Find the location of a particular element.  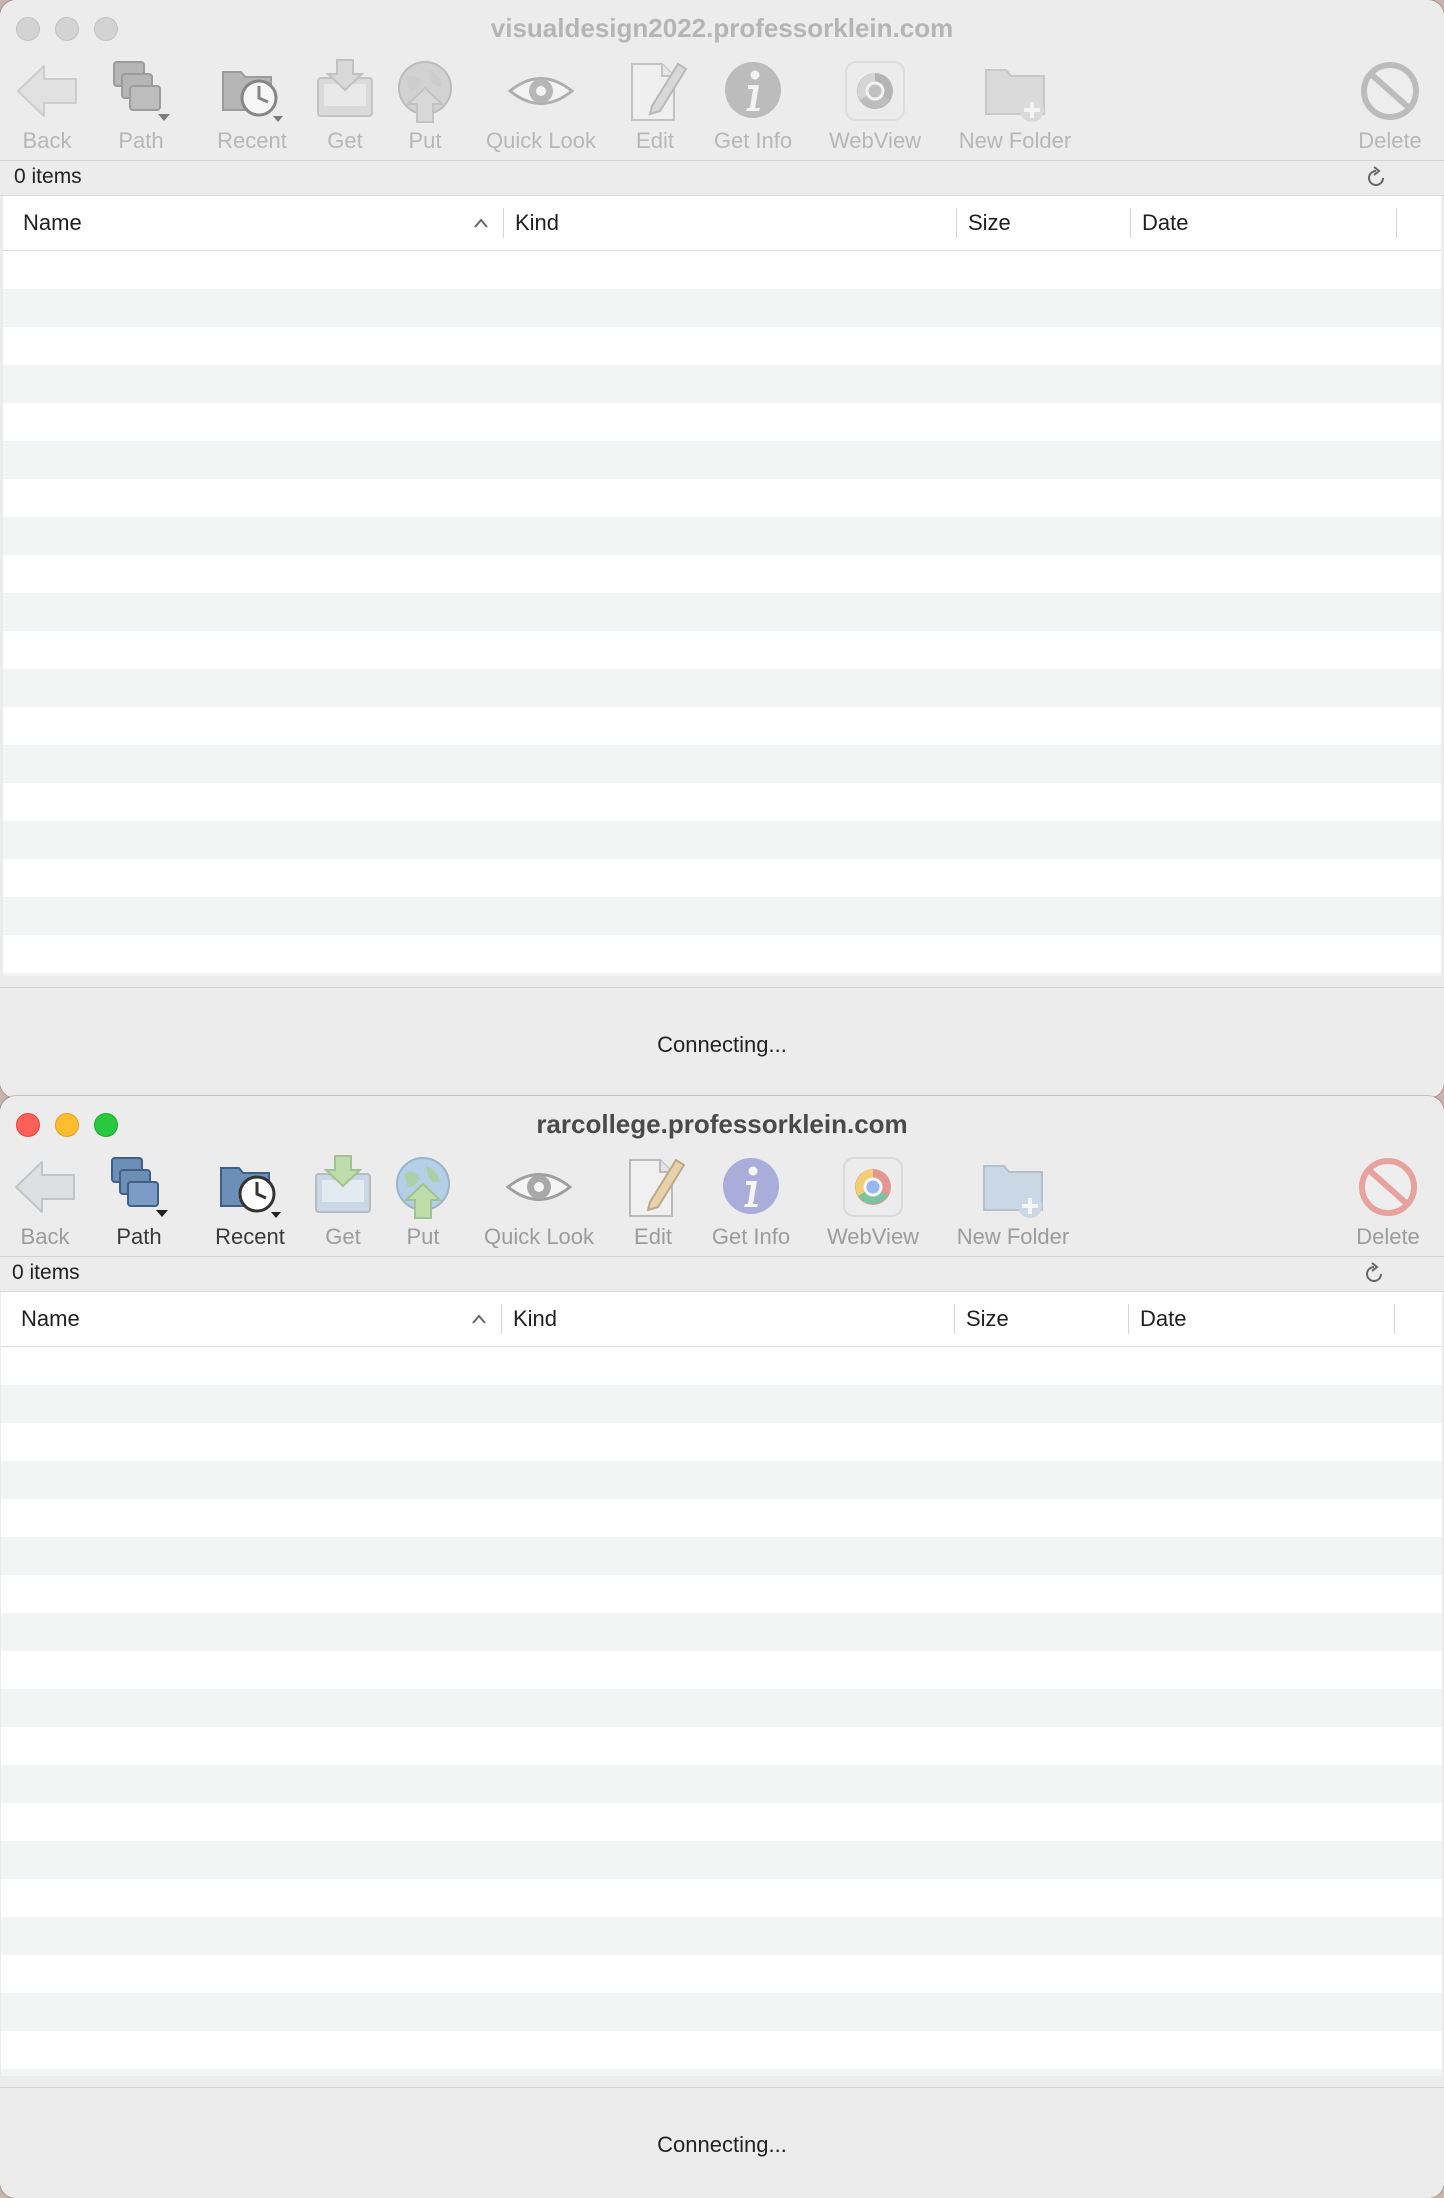

window-title: rarcollege.professorklein.com is located at coordinates (722, 1124).